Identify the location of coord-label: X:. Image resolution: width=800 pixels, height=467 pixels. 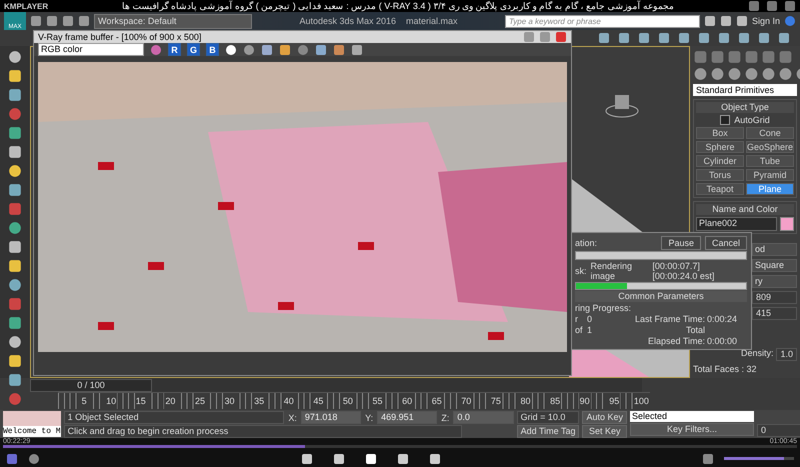
(292, 417).